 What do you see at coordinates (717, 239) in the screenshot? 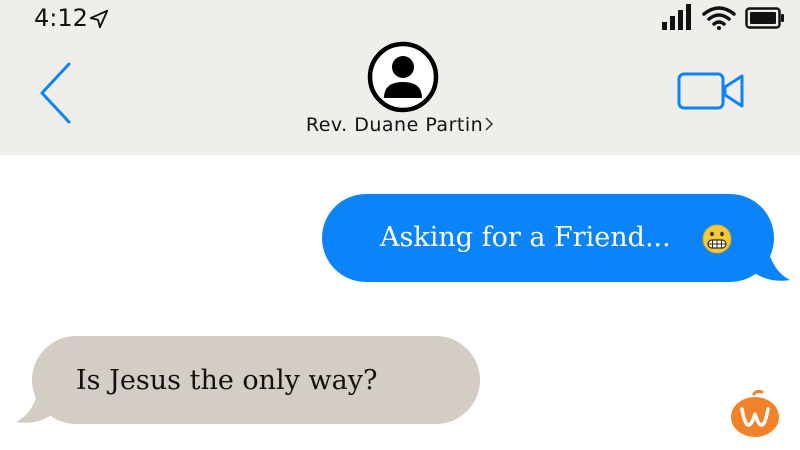
I see `grimacing-face-emoji` at bounding box center [717, 239].